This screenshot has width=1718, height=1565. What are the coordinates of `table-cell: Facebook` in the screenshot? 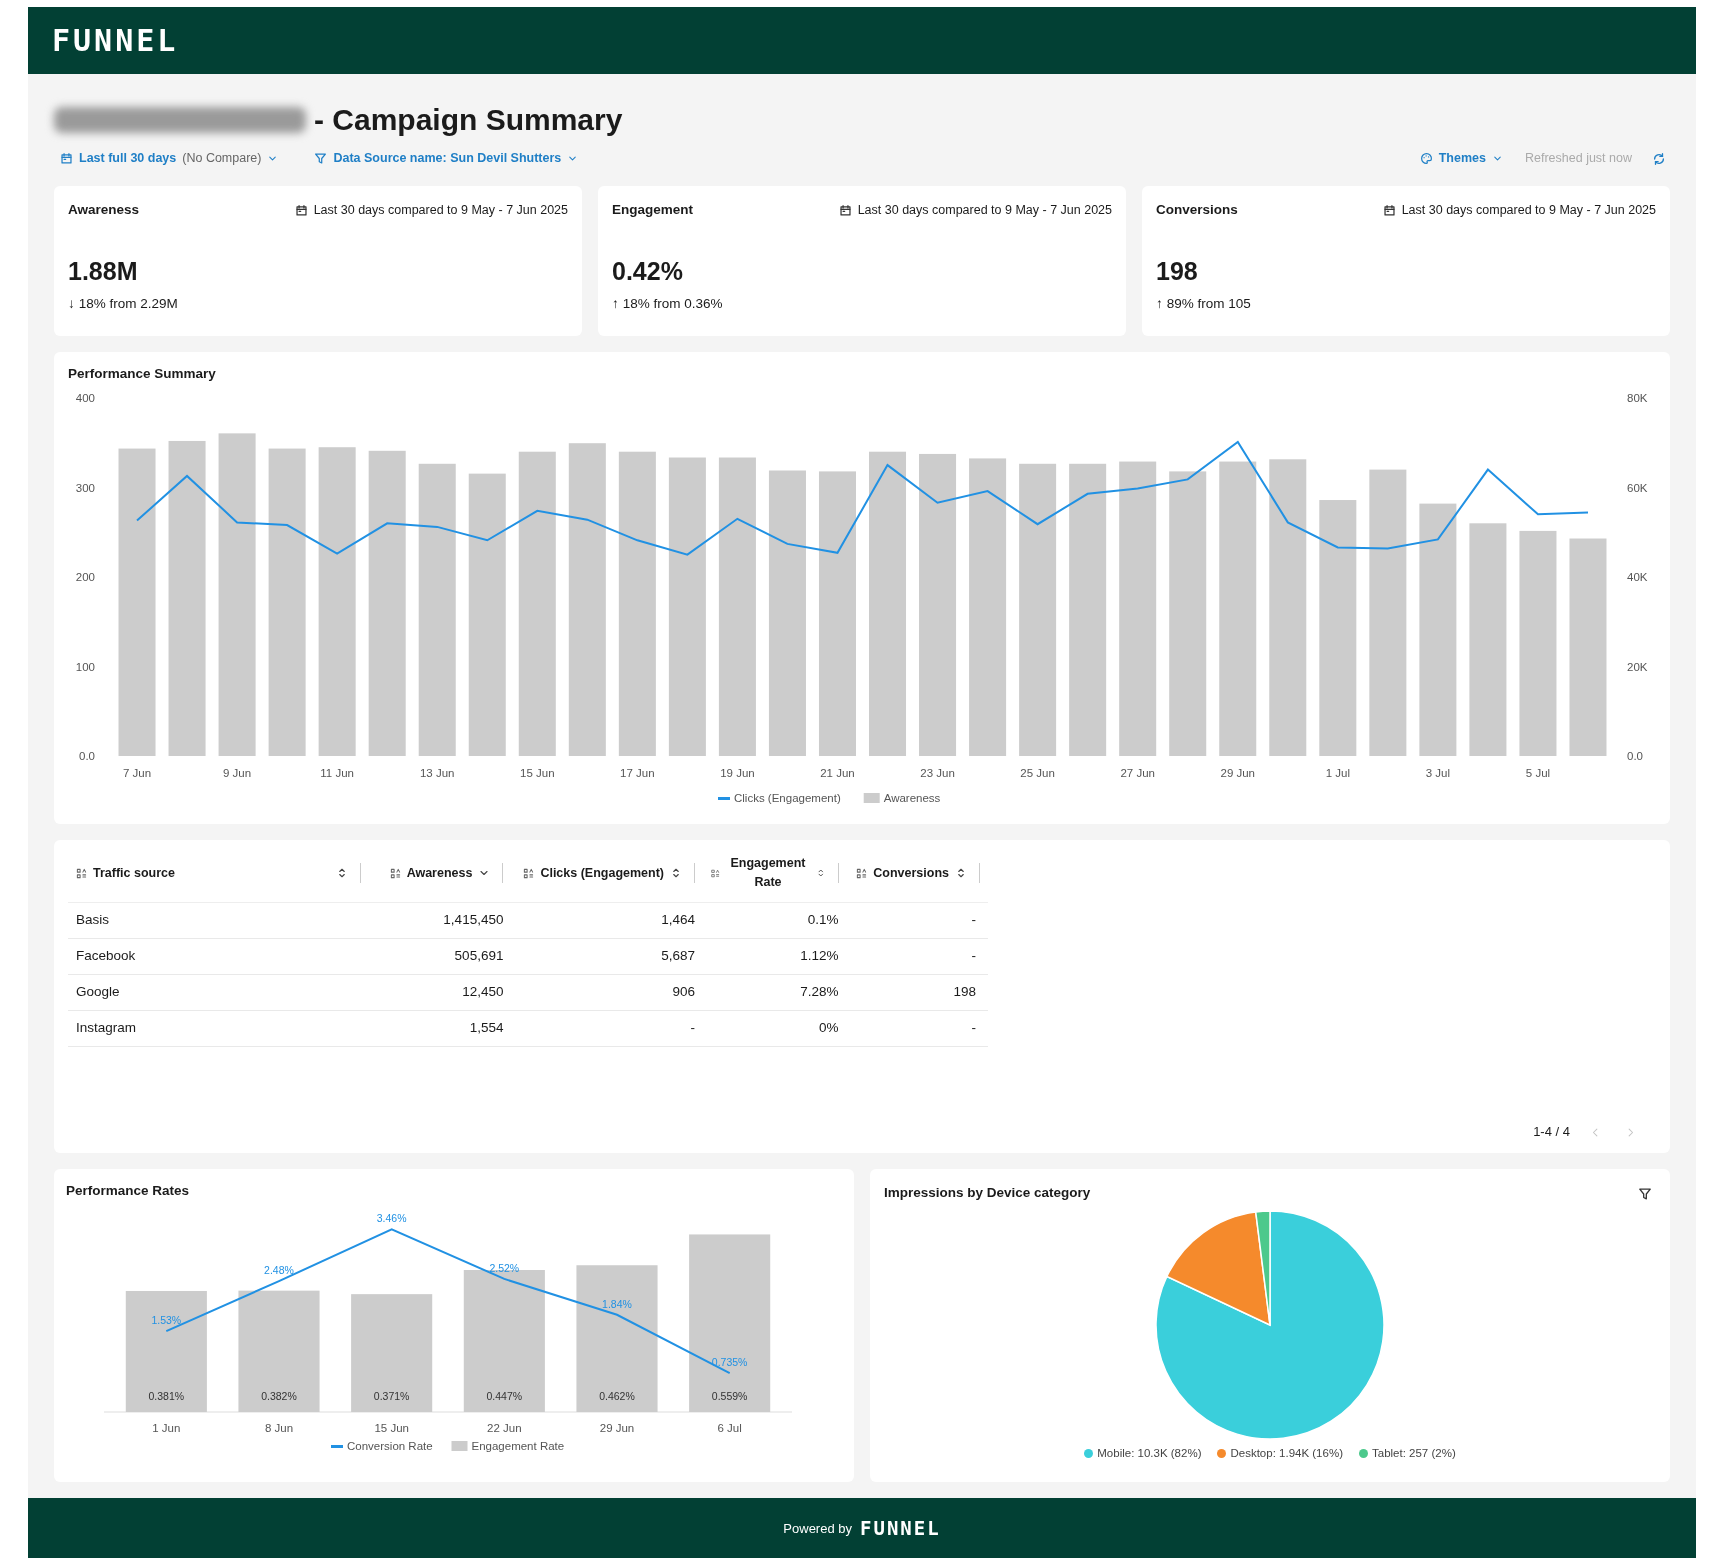 It's located at (218, 956).